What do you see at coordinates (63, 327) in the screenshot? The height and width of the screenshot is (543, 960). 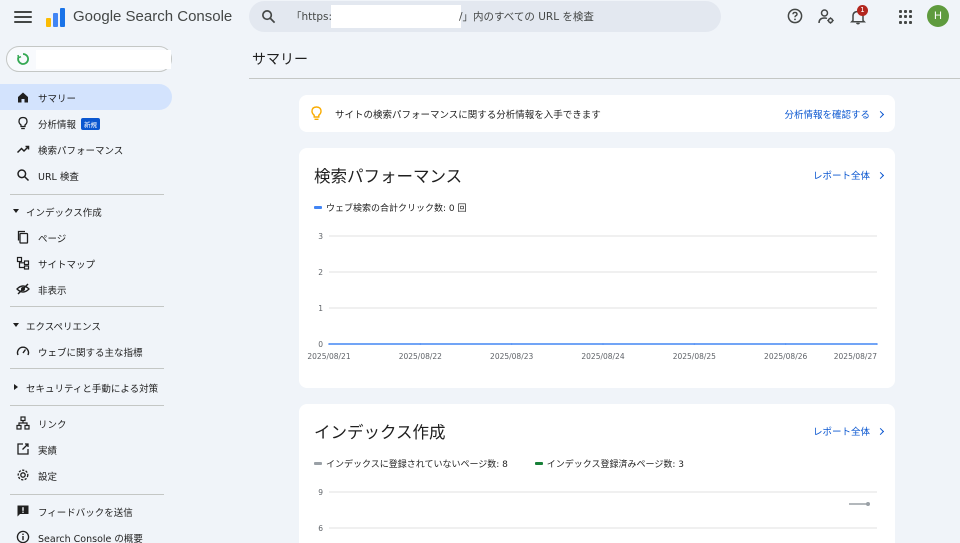 I see `section-label: エクスペリエンス` at bounding box center [63, 327].